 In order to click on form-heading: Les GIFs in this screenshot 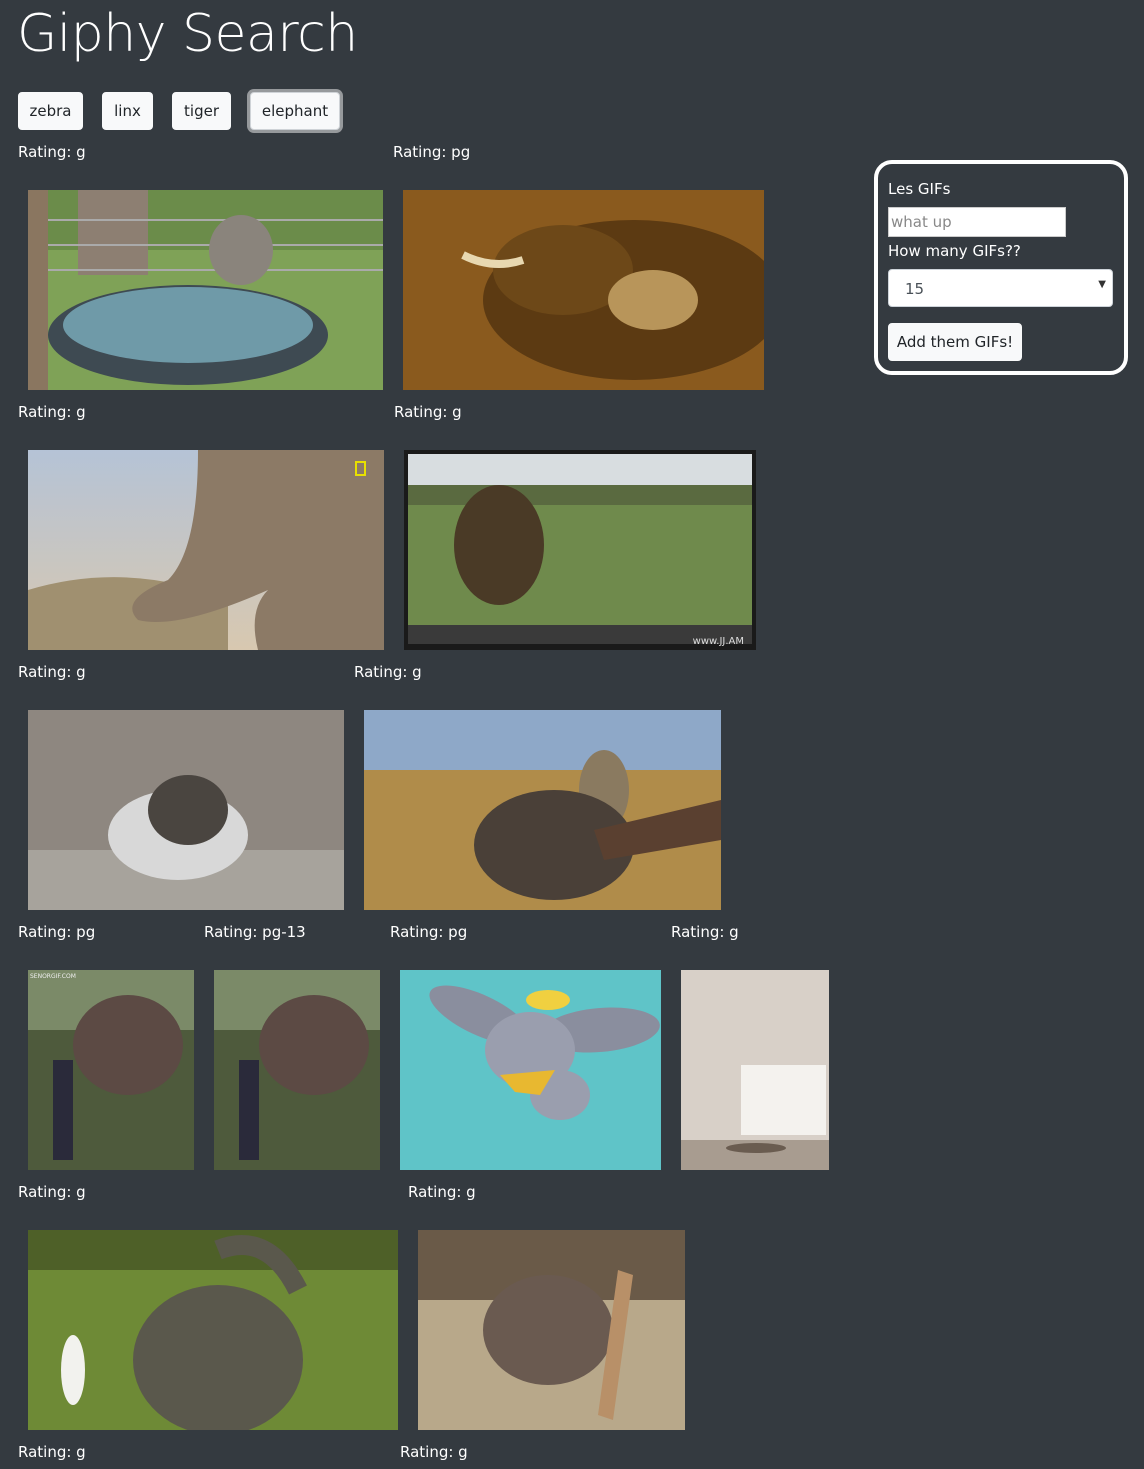, I will do `click(919, 189)`.